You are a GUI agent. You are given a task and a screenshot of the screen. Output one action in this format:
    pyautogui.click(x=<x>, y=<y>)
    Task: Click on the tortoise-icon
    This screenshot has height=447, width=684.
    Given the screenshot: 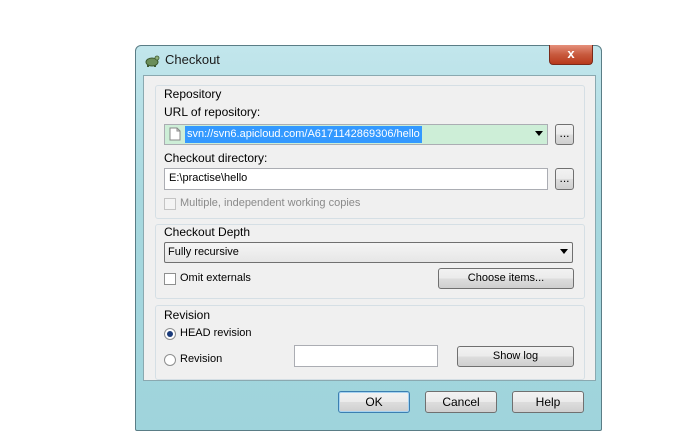 What is the action you would take?
    pyautogui.click(x=152, y=61)
    